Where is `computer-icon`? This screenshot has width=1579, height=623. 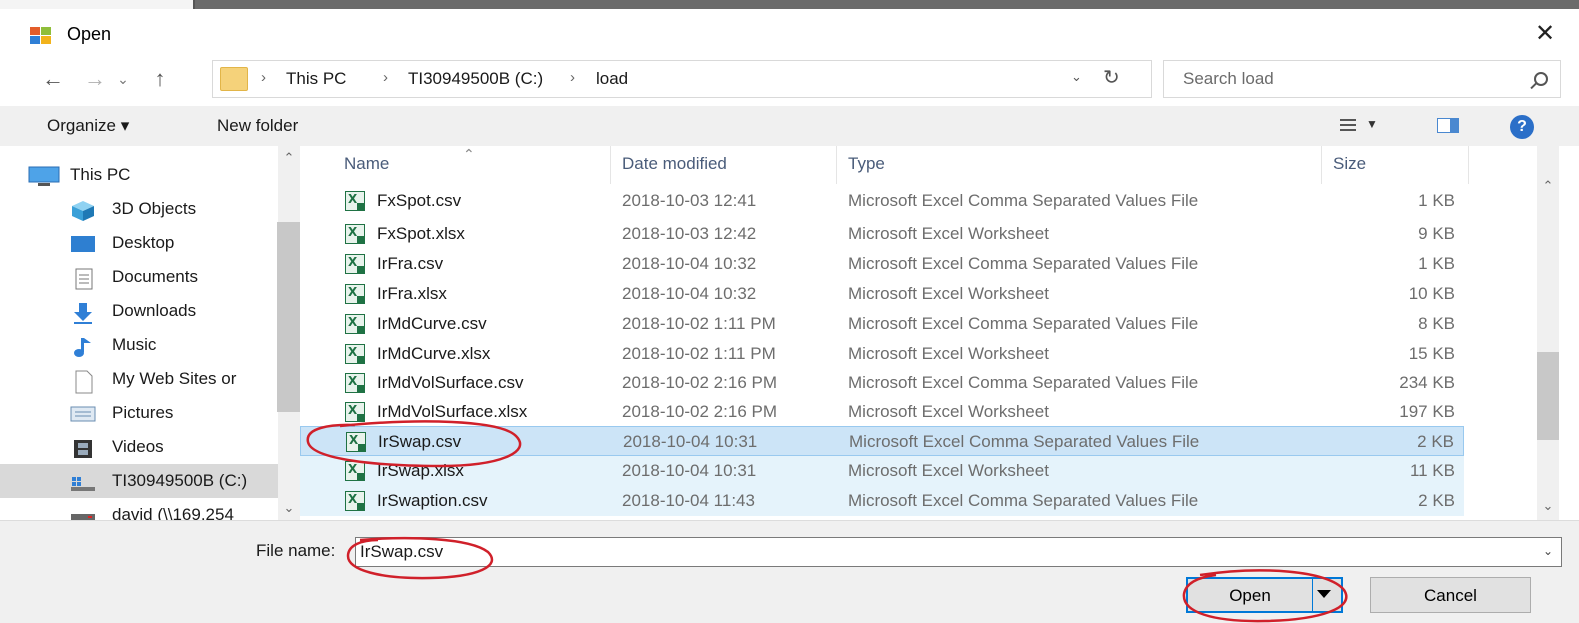
computer-icon is located at coordinates (44, 176).